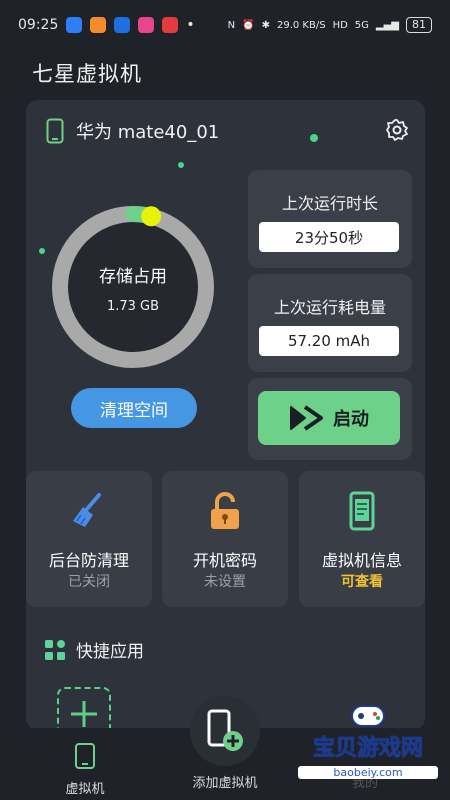 The width and height of the screenshot is (450, 800). I want to click on last-power-value: 57.20 mAh, so click(329, 341).